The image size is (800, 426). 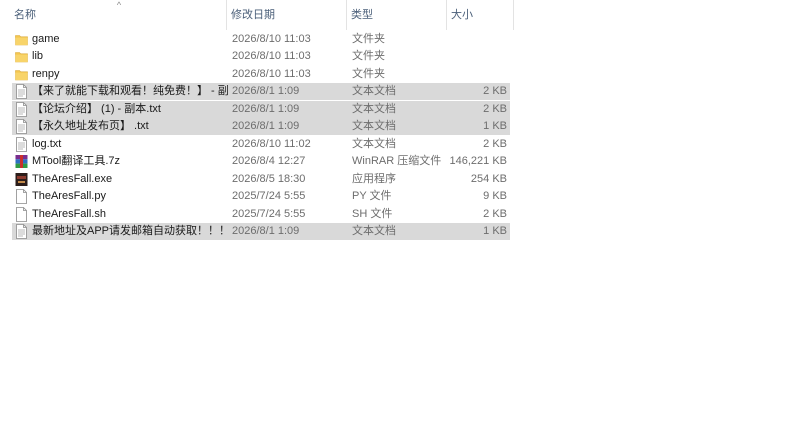 I want to click on file-row: 【永久地址发布页】 .txt 2026/8/1 1:09 文本文档 1 KB, so click(x=261, y=127).